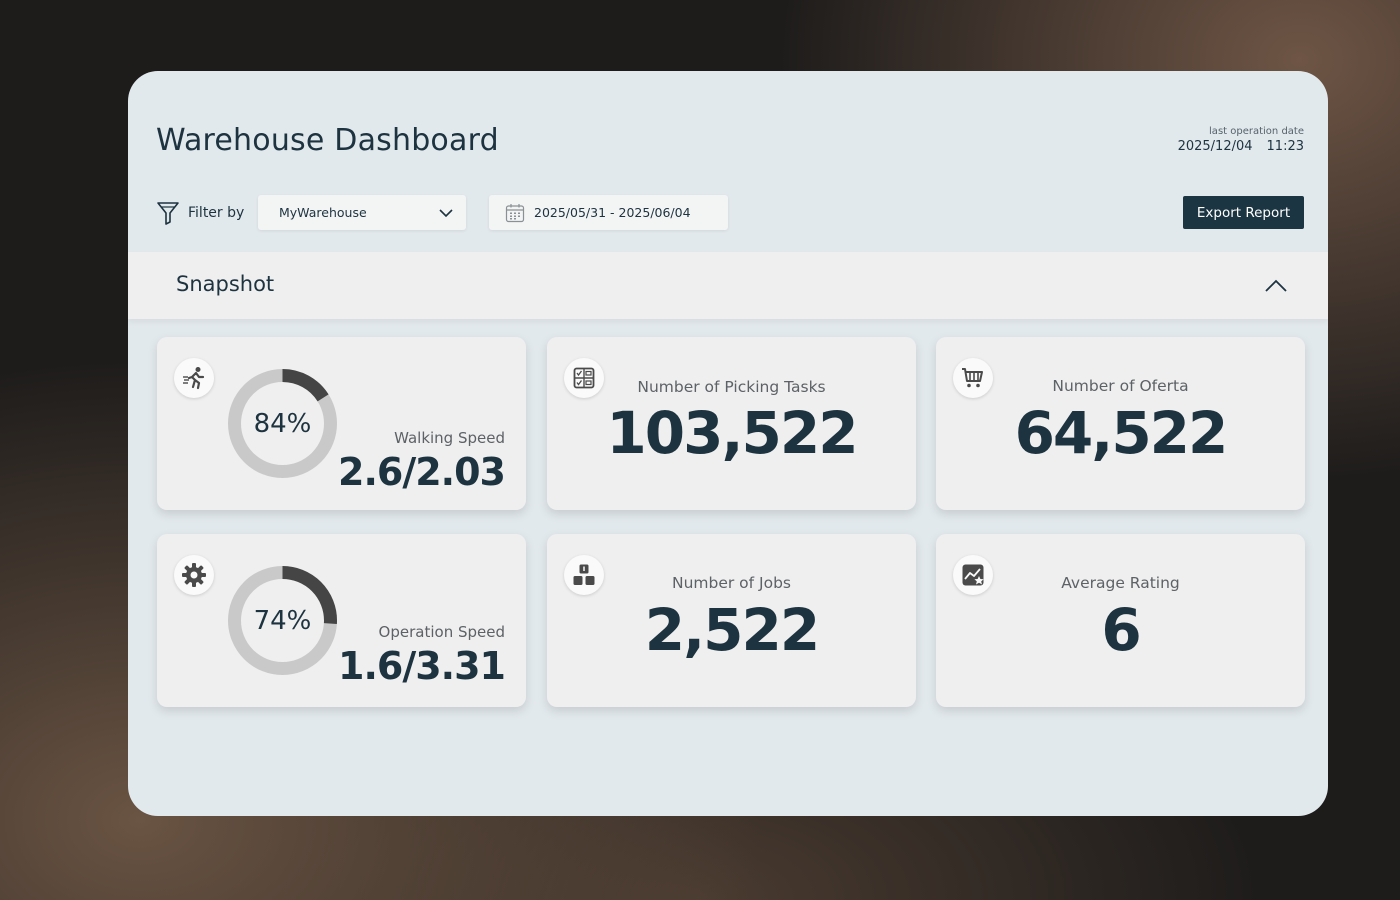 The image size is (1400, 900). What do you see at coordinates (1120, 386) in the screenshot?
I see `oferta-label: Number of Oferta` at bounding box center [1120, 386].